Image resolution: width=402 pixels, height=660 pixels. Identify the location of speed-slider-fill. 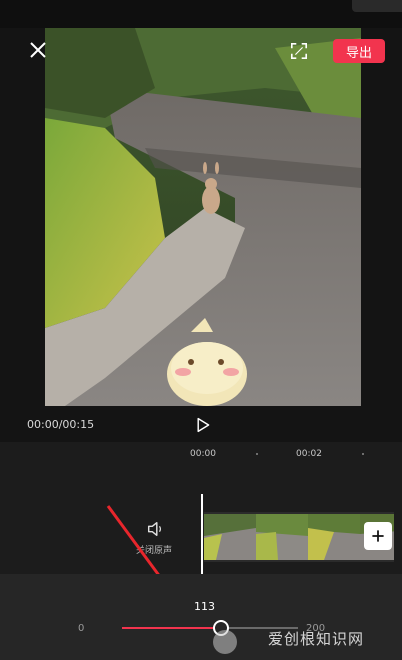
(172, 628).